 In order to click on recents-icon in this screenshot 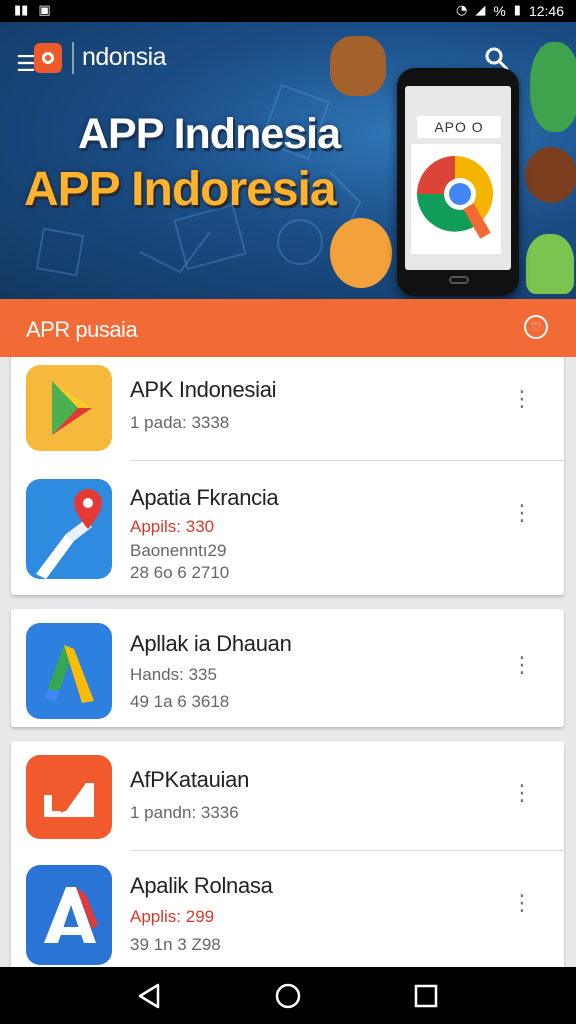, I will do `click(426, 995)`.